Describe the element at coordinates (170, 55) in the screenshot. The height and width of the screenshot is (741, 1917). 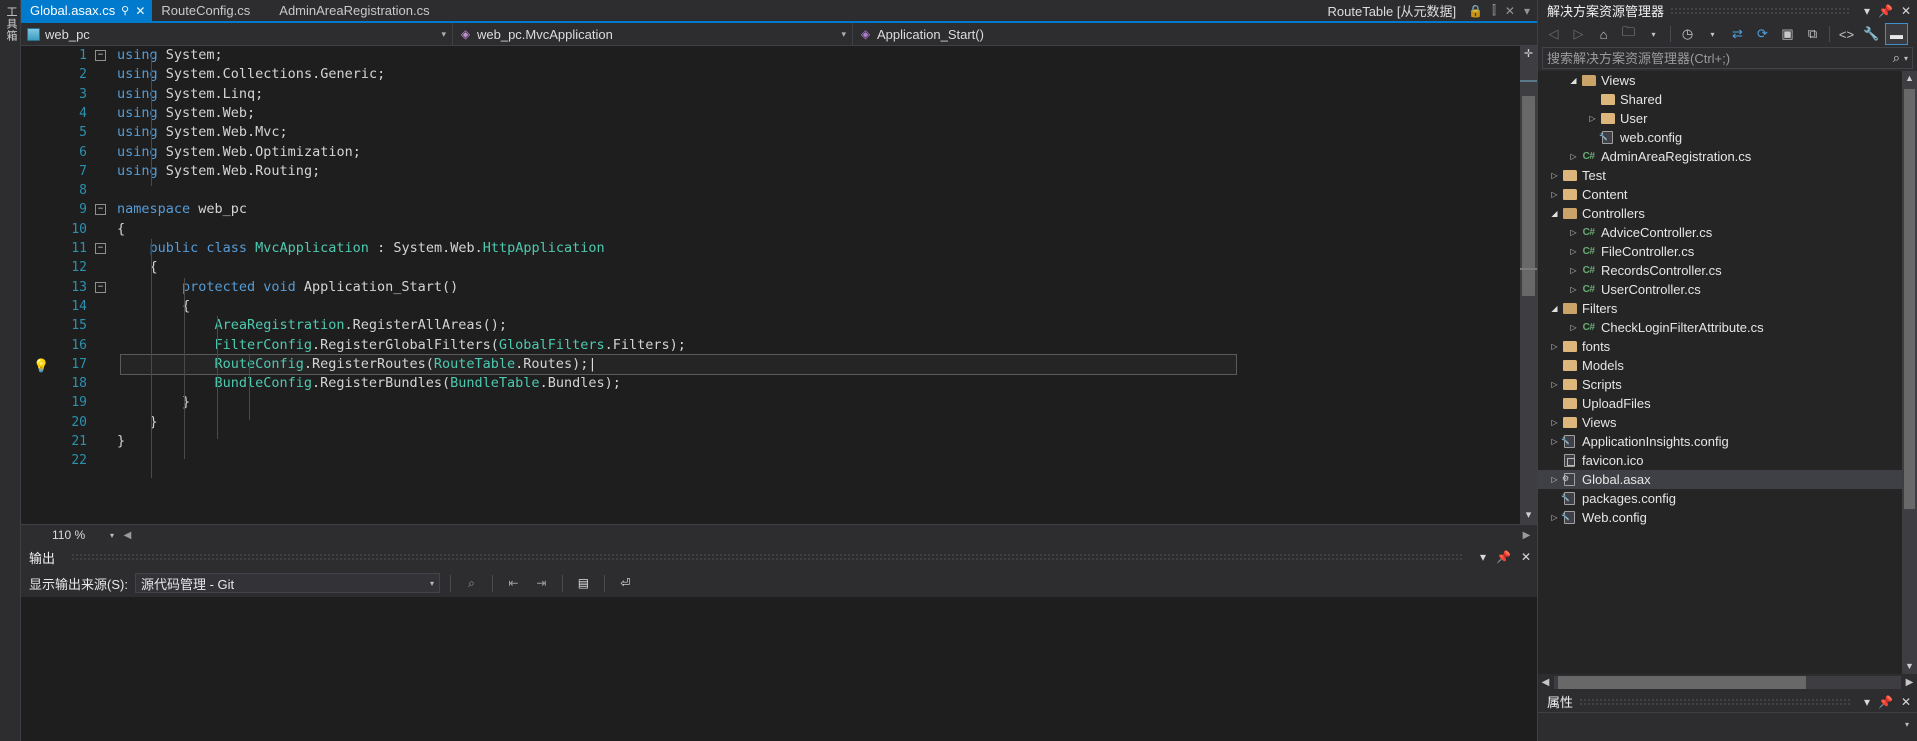
I see `code-line: using System;` at that location.